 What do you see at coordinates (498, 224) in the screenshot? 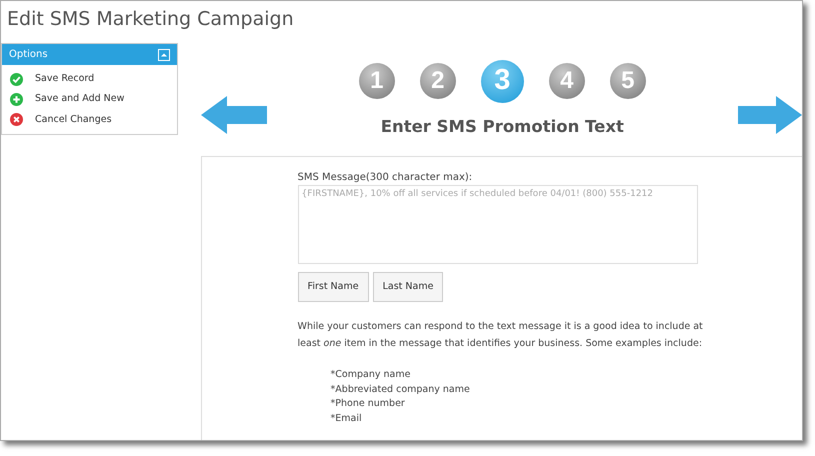
I see `message-field: {FIRSTNAME}, 10% off all services if scheduled before 04/01! (800) 555-1212` at bounding box center [498, 224].